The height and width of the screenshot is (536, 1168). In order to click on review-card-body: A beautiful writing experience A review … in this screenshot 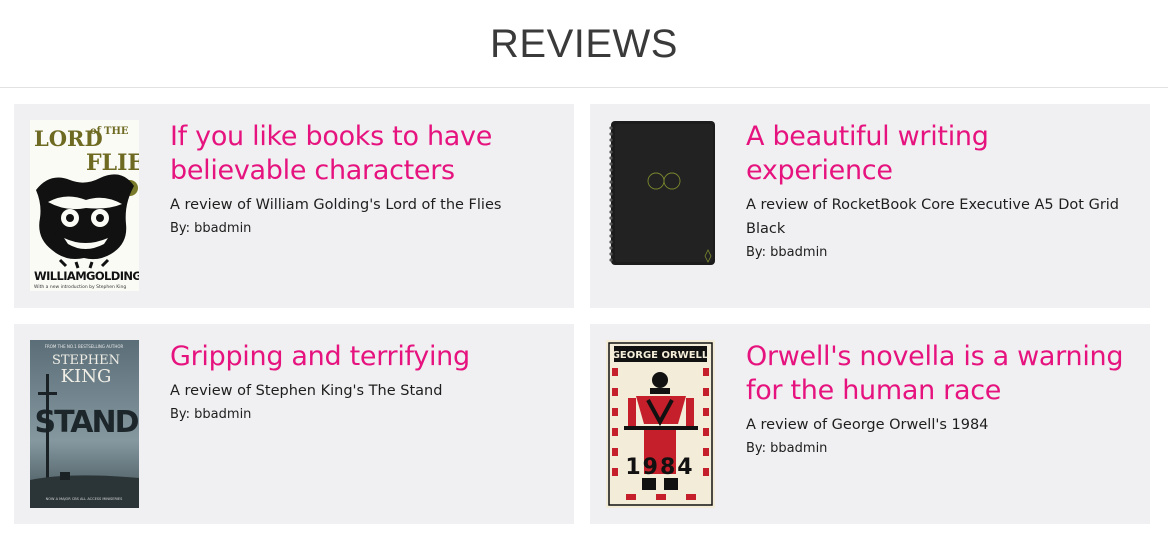, I will do `click(940, 193)`.